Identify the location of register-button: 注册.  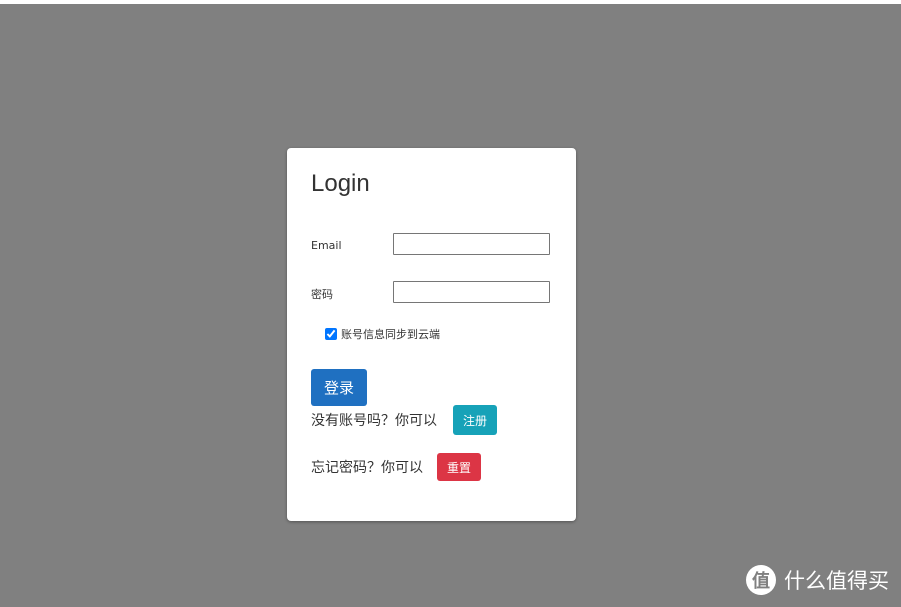
(475, 420).